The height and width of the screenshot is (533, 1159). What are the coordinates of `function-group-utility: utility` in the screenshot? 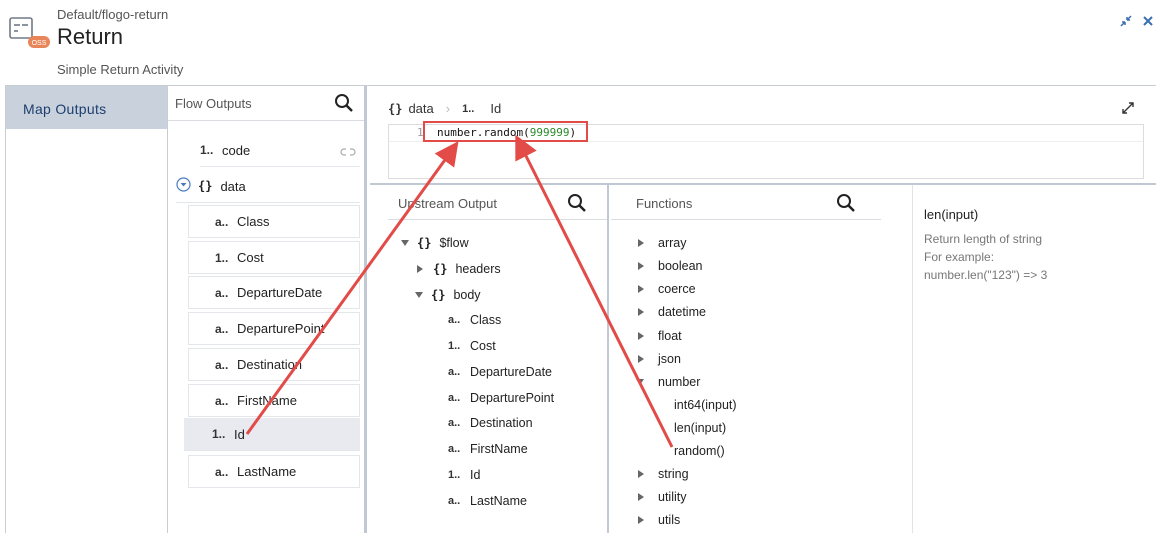 It's located at (662, 497).